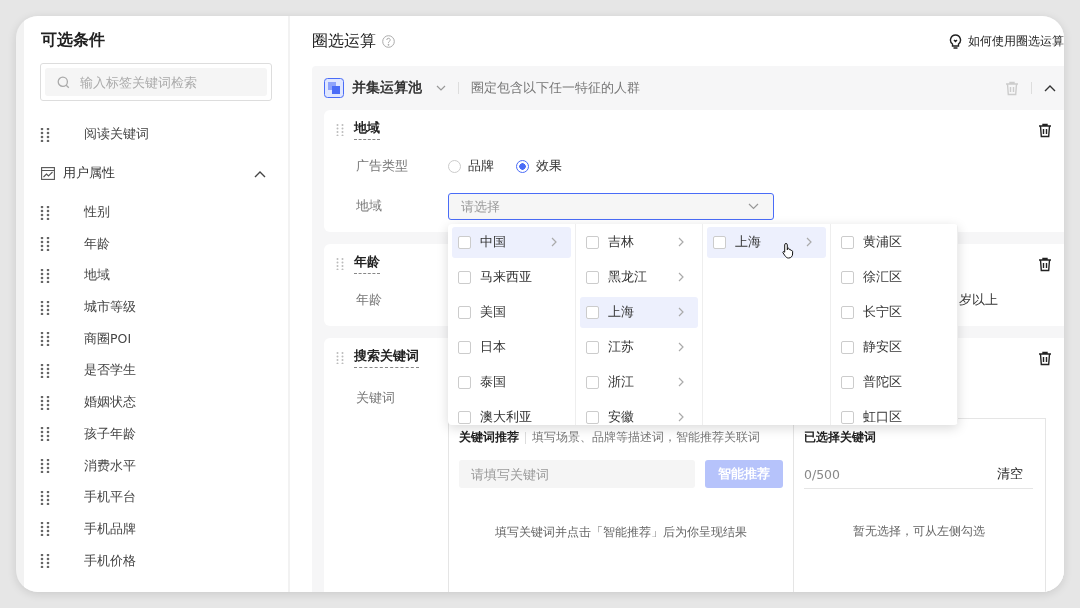 This screenshot has height=608, width=1080. What do you see at coordinates (978, 300) in the screenshot?
I see `field-text: 岁以上` at bounding box center [978, 300].